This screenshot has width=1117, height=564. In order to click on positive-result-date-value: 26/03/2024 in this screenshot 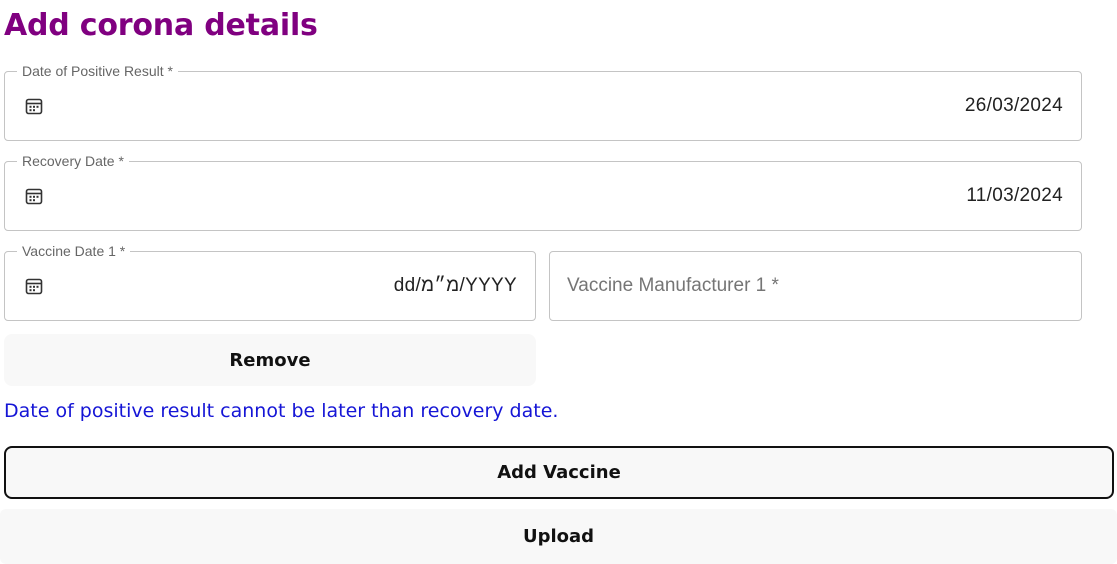, I will do `click(1014, 106)`.